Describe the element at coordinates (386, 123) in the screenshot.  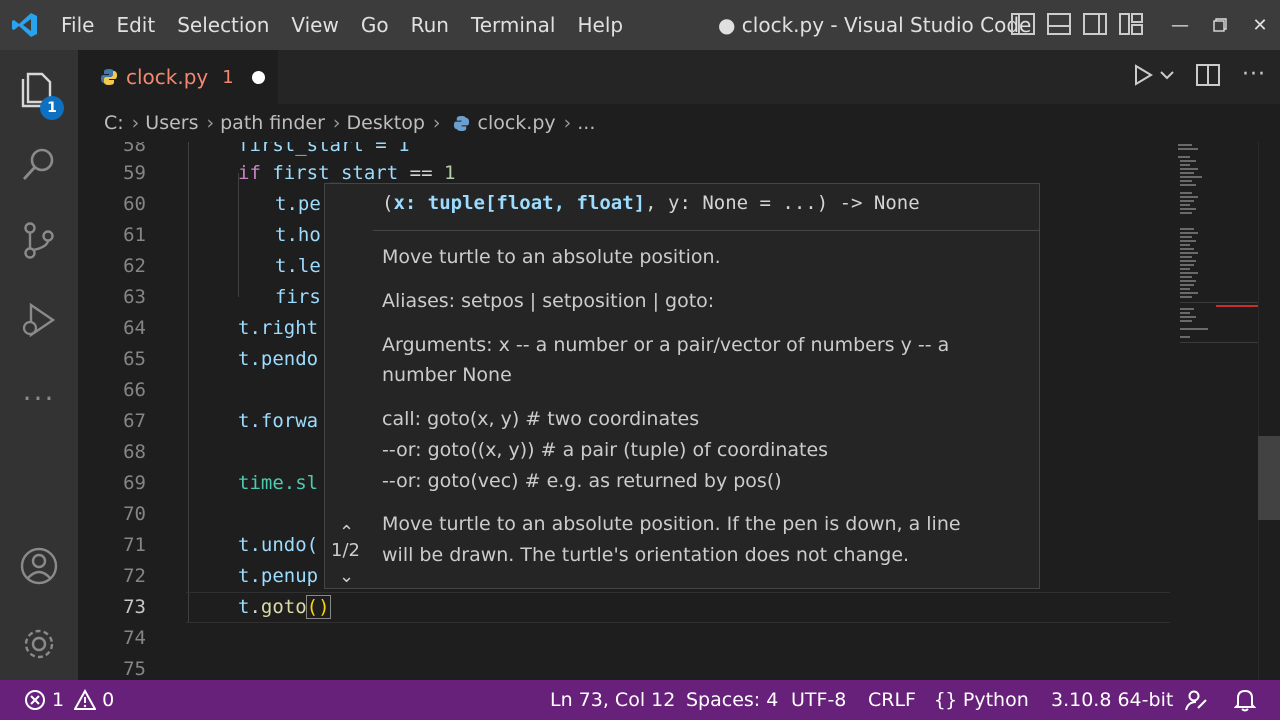
I see `breadcrumb-desktop: Desktop` at that location.